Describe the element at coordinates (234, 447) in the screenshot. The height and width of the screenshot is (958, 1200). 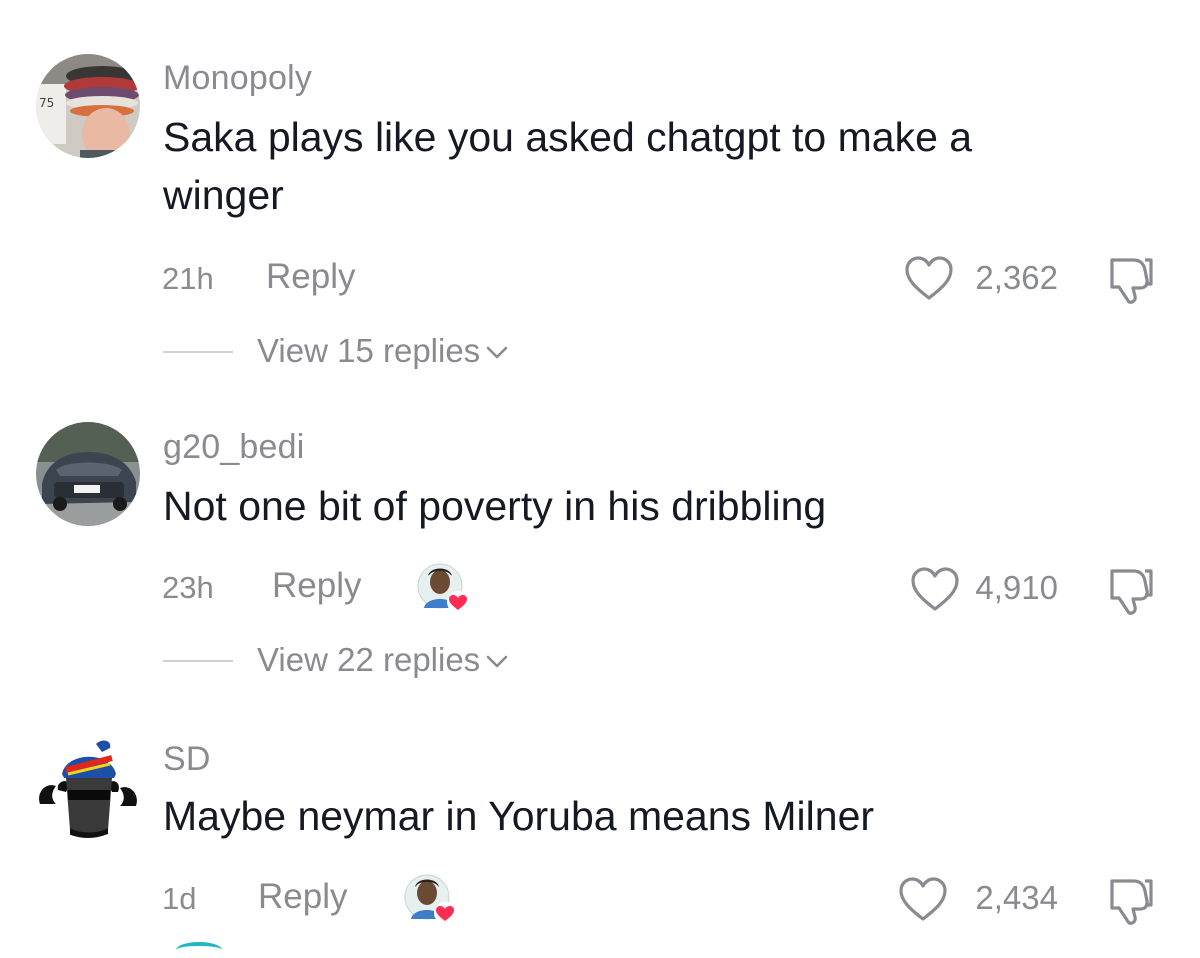
I see `comment-username: g20_bedi` at that location.